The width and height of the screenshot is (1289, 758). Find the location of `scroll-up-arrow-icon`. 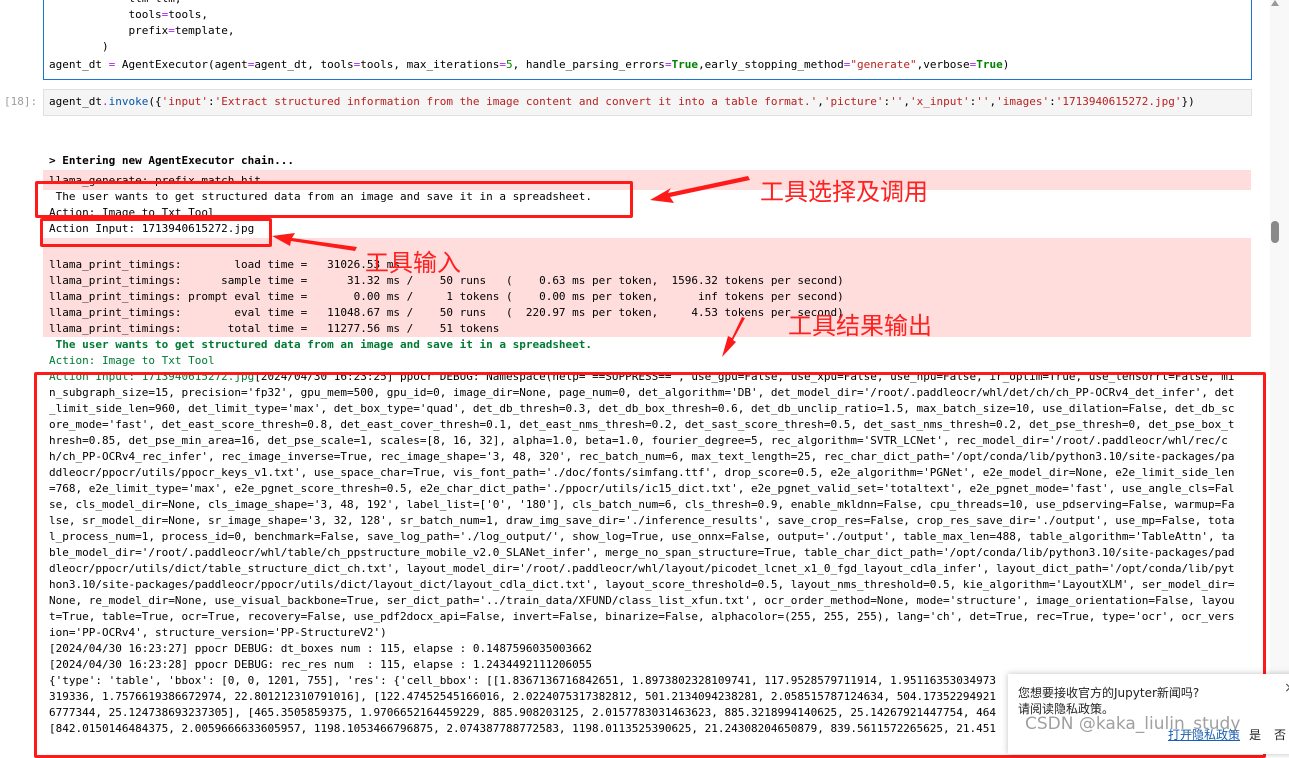

scroll-up-arrow-icon is located at coordinates (1275, 3).